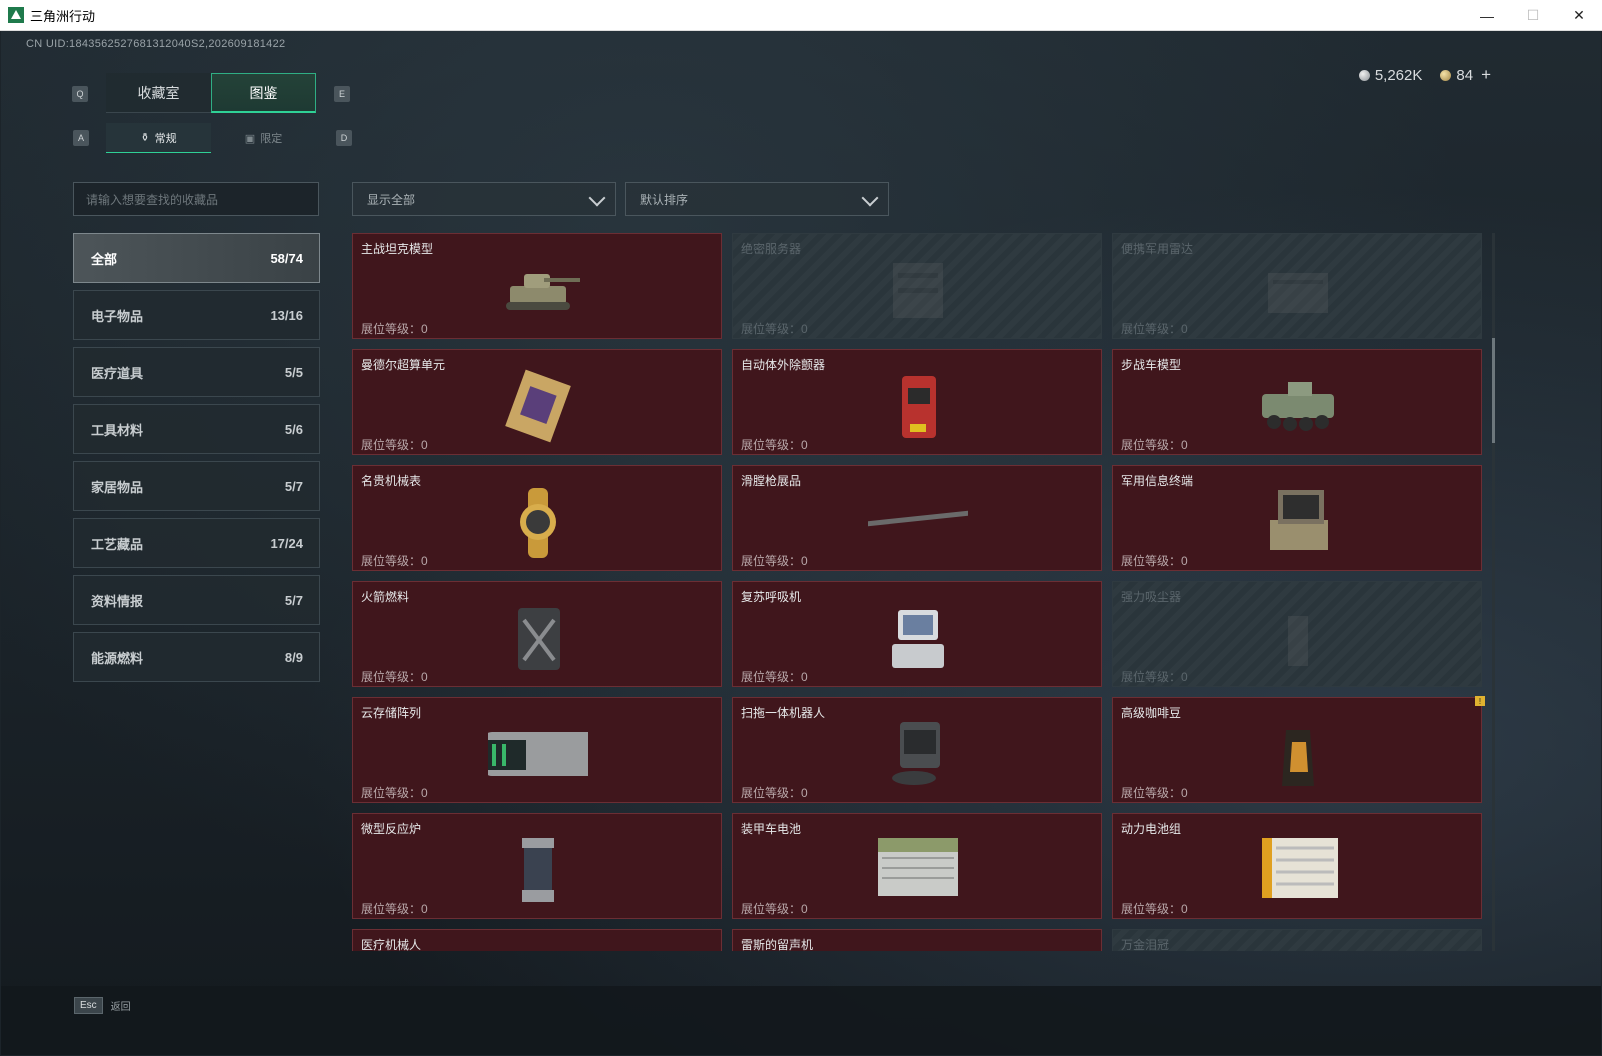 Image resolution: width=1602 pixels, height=1056 pixels. Describe the element at coordinates (1297, 940) in the screenshot. I see `collection-card: 万金泪冠展位等级：0` at that location.